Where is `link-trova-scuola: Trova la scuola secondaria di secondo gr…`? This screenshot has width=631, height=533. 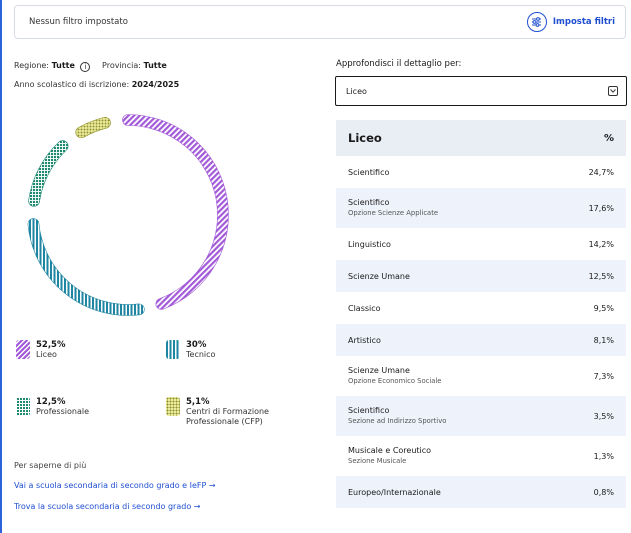
link-trova-scuola: Trova la scuola secondaria di secondo gr… is located at coordinates (115, 506).